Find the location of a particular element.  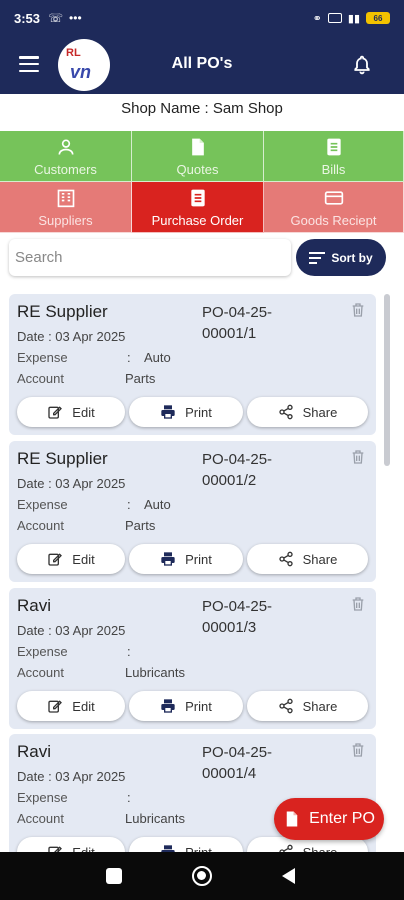

category-suppliers: Suppliers is located at coordinates (66, 207).